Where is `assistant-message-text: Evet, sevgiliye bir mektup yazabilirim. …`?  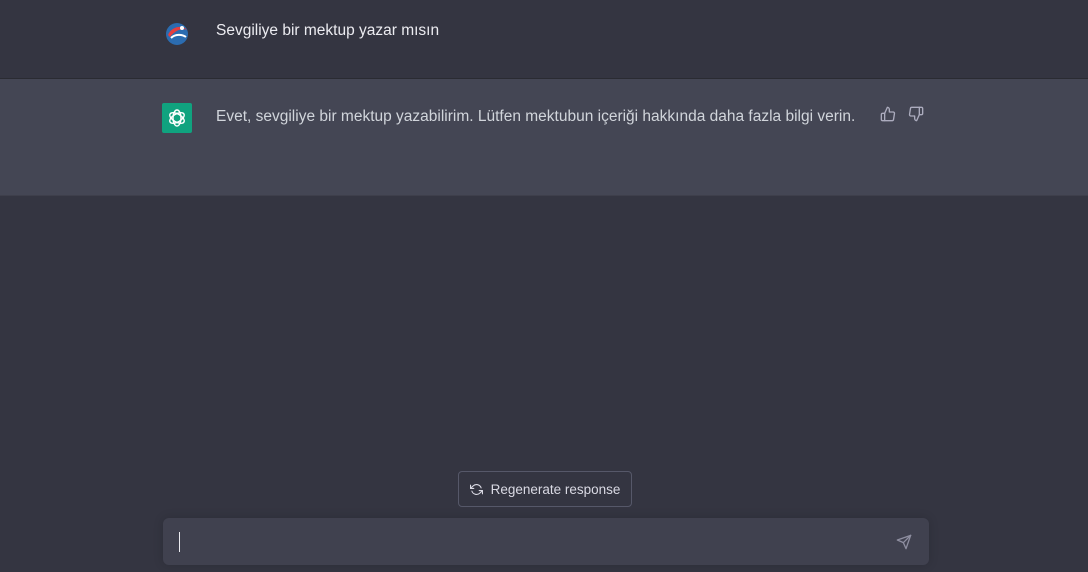 assistant-message-text: Evet, sevgiliye bir mektup yazabilirim. … is located at coordinates (536, 116).